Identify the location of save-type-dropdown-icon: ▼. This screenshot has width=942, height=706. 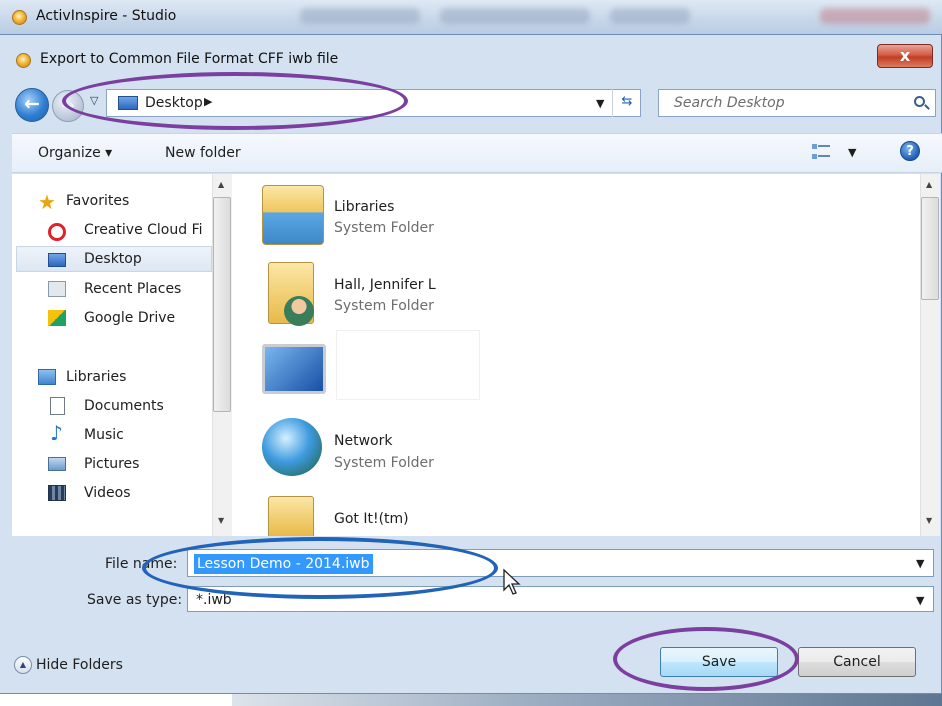
(920, 600).